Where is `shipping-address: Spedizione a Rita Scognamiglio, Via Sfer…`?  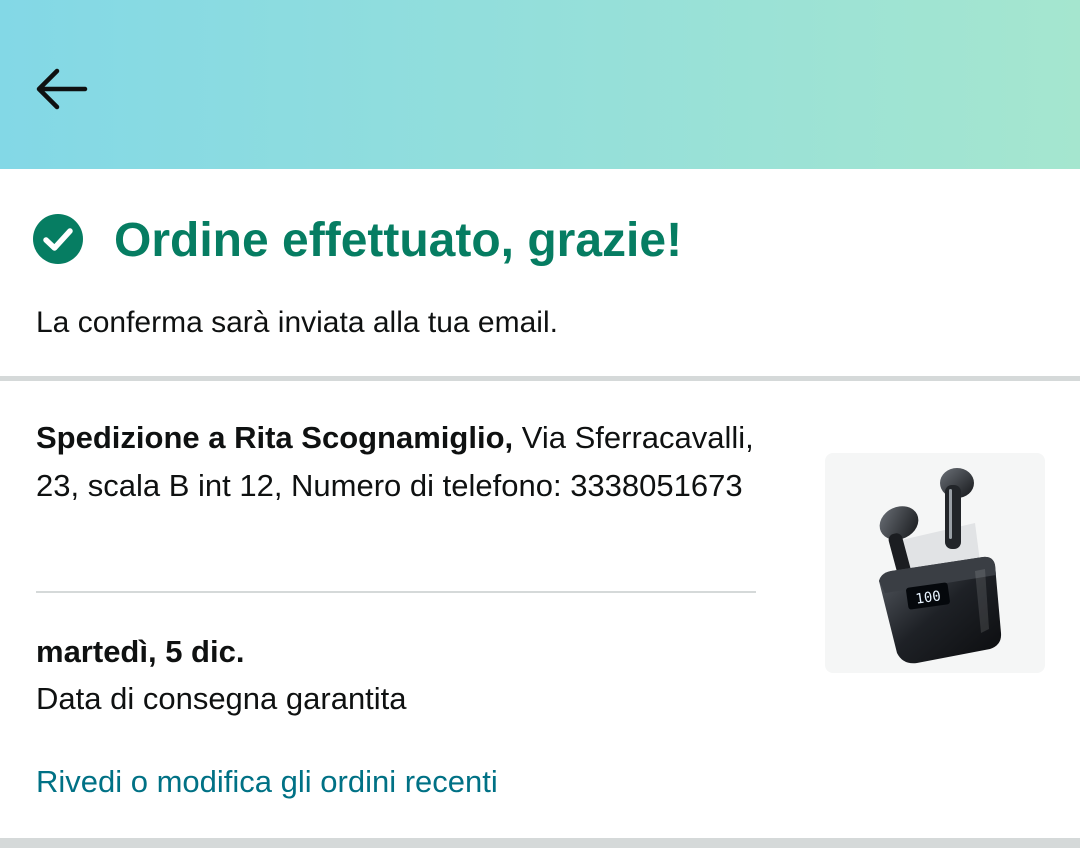
shipping-address: Spedizione a Rita Scognamiglio, Via Sfer… is located at coordinates (396, 462).